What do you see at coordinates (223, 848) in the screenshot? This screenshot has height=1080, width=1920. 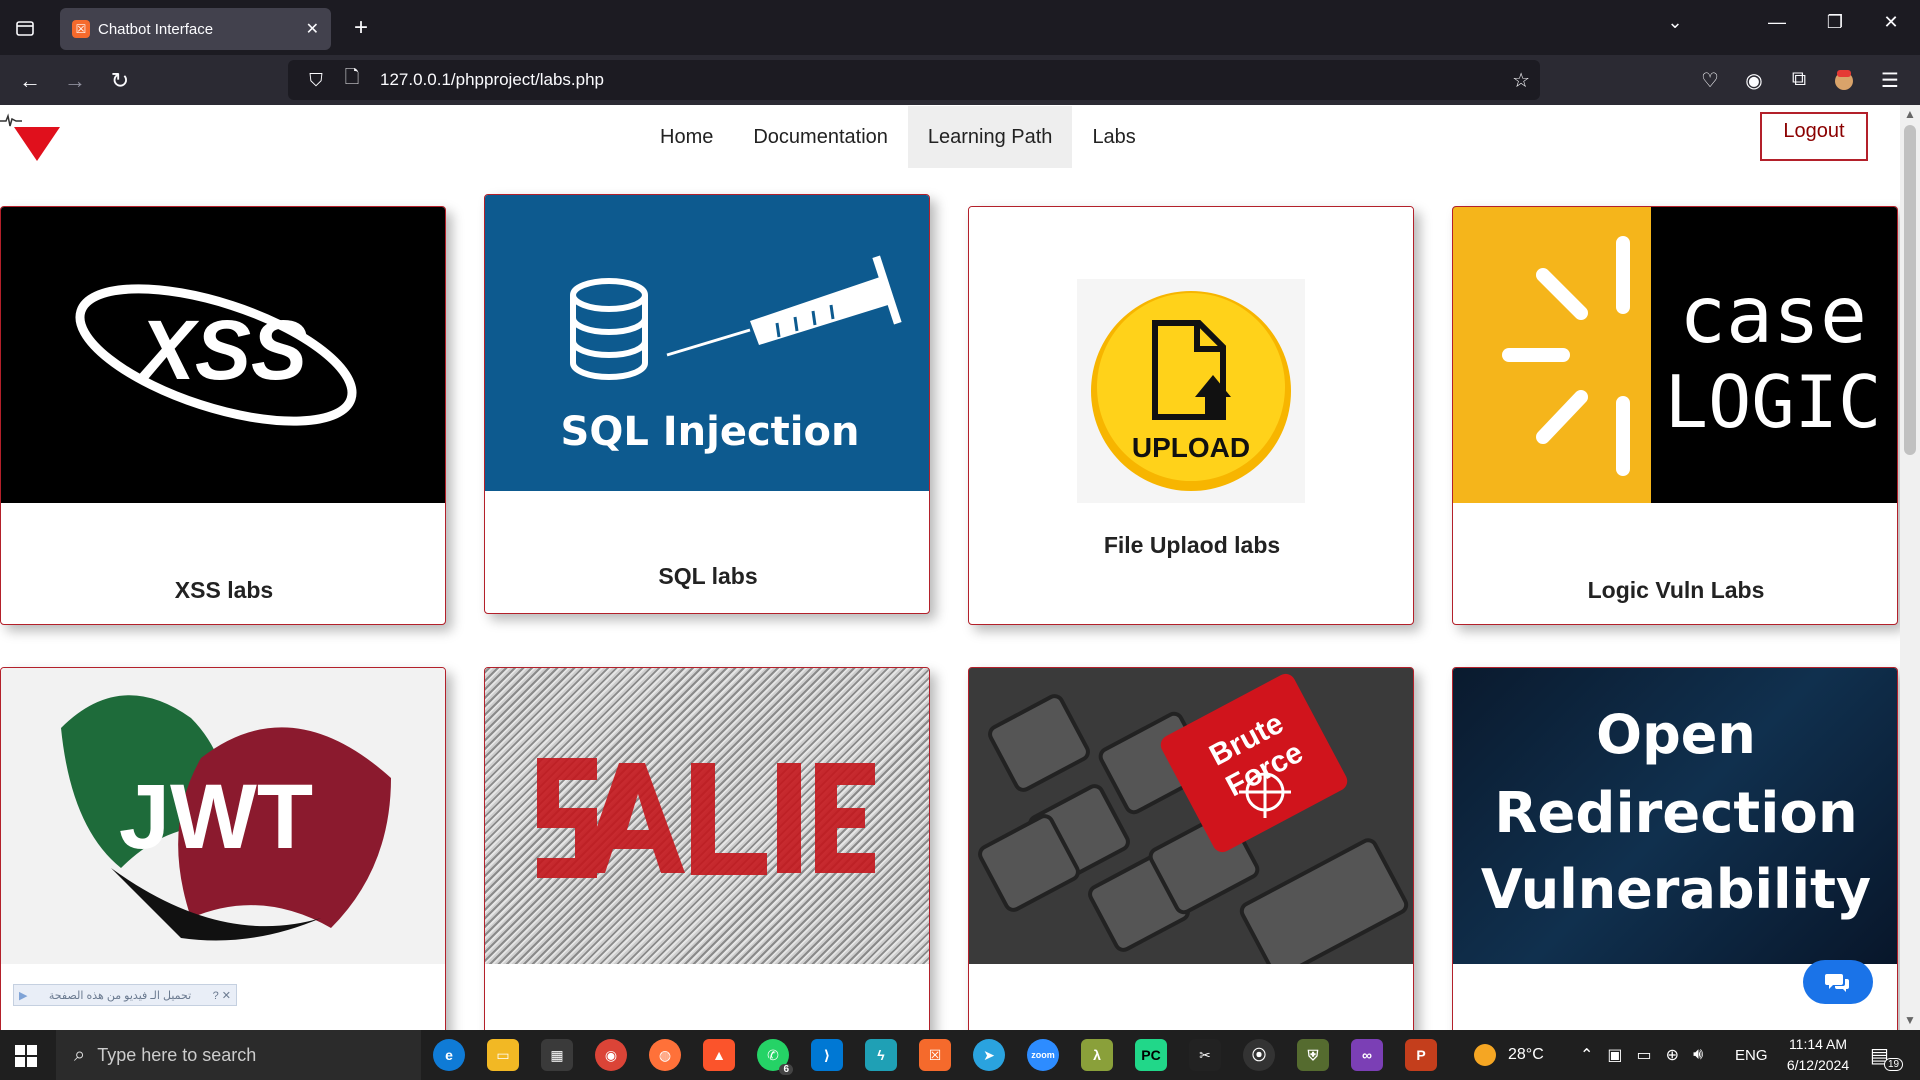 I see `lab-card-jwt: JWT ▶ تحميل الـ فيديو من هذه الصفحة ? ✕` at bounding box center [223, 848].